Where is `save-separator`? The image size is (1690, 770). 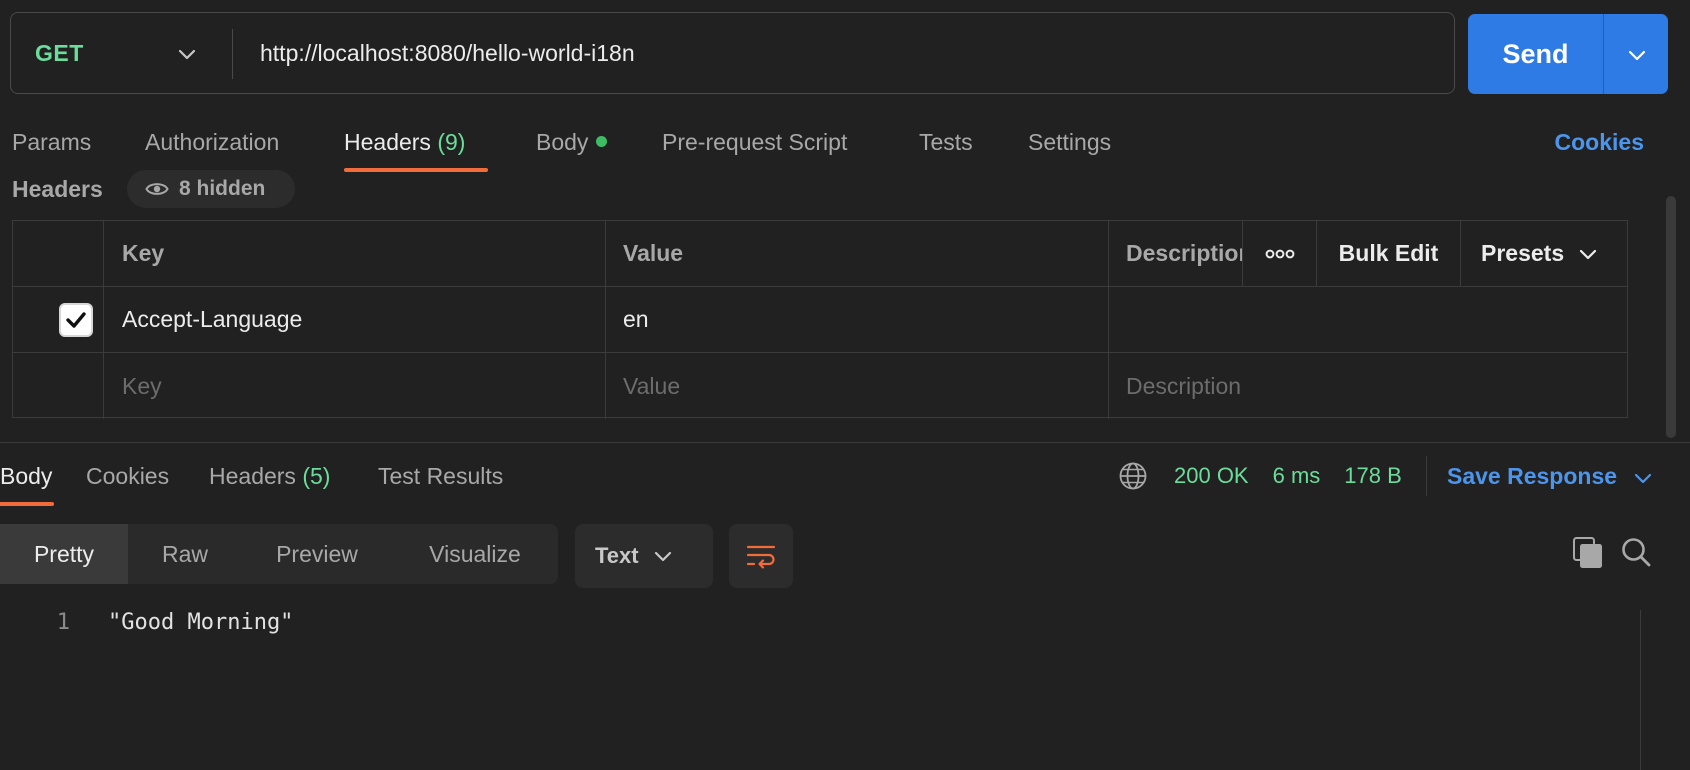 save-separator is located at coordinates (1426, 476).